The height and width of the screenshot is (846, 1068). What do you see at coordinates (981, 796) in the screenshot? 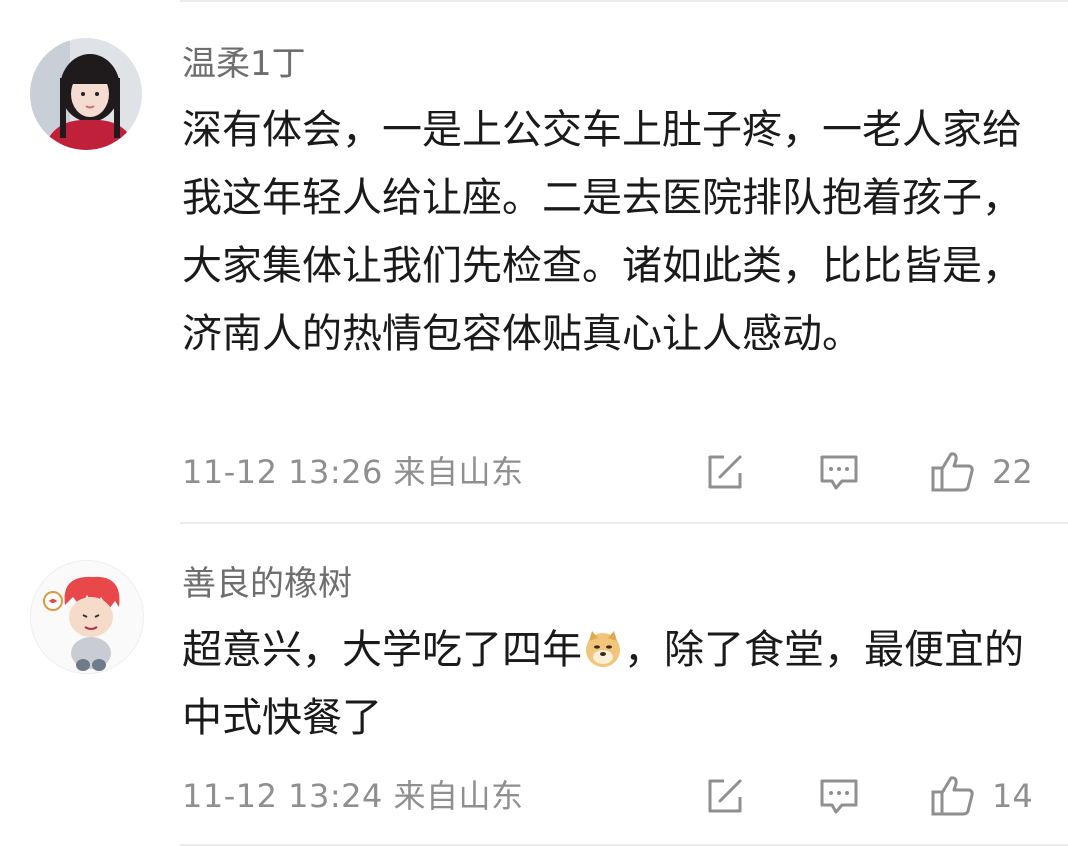
I see `like-button: 14` at bounding box center [981, 796].